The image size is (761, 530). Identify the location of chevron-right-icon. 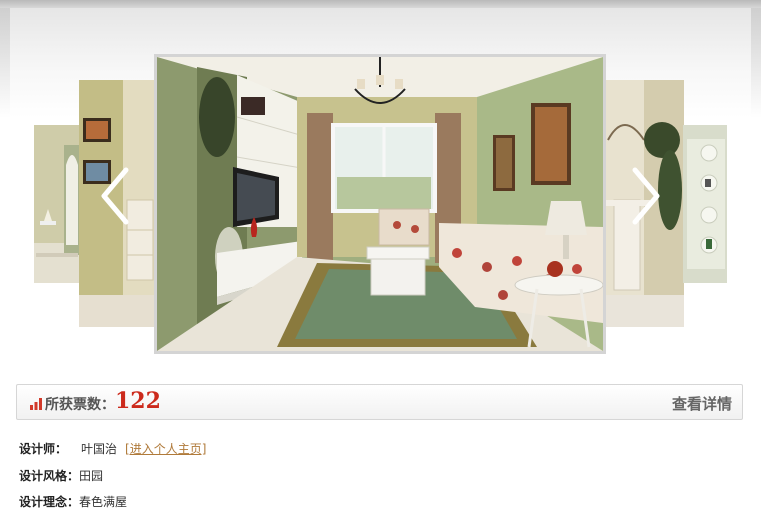
(646, 196).